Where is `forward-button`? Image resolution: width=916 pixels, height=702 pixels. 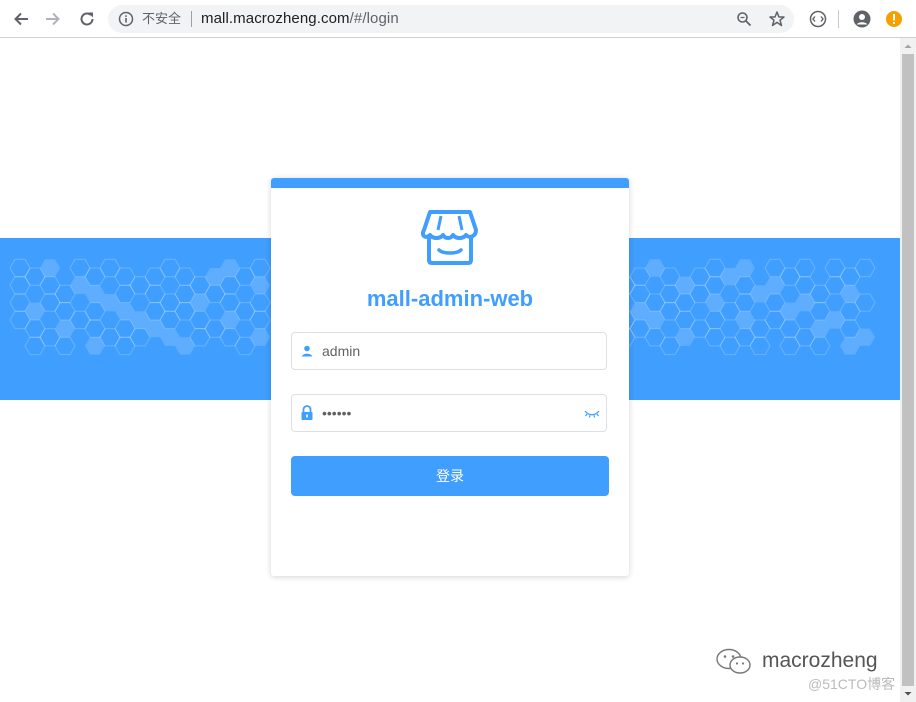
forward-button is located at coordinates (53, 19).